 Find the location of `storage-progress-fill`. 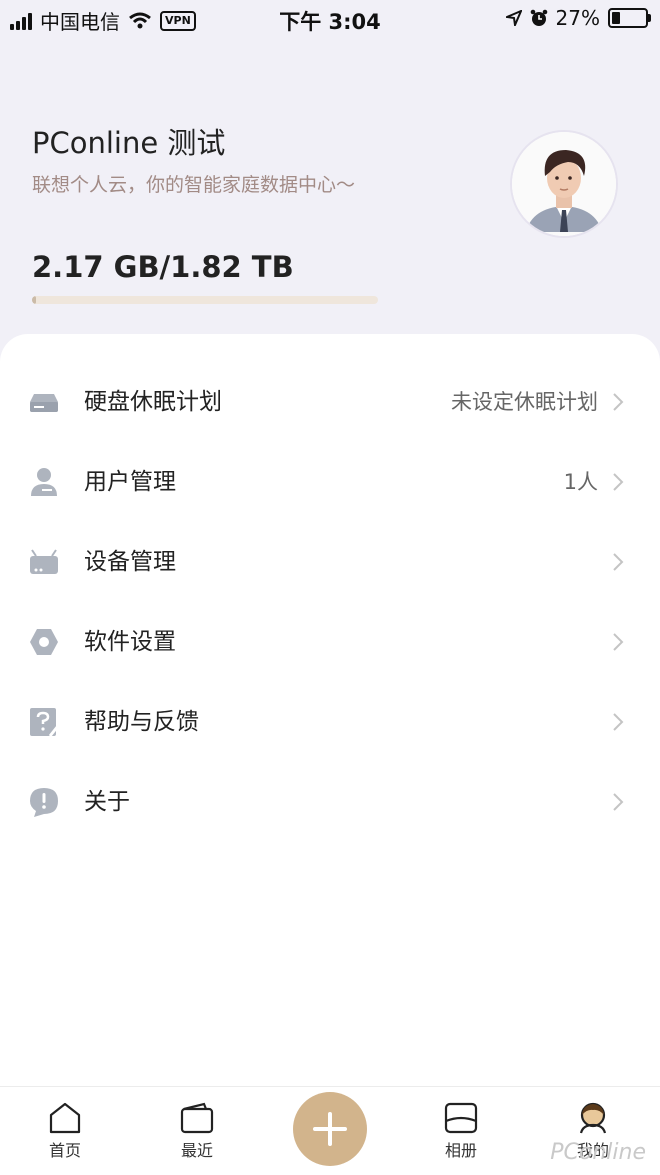

storage-progress-fill is located at coordinates (34, 300).